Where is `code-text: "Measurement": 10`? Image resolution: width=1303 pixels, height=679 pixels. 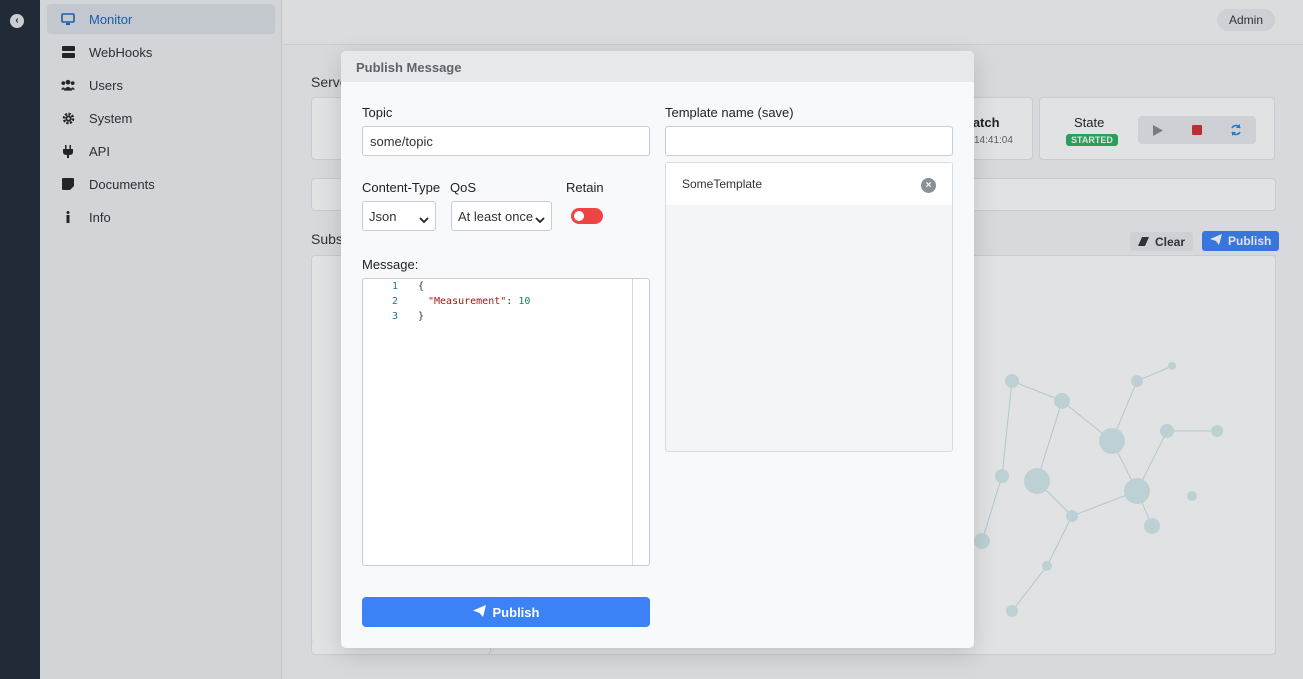
code-text: "Measurement": 10 is located at coordinates (479, 301).